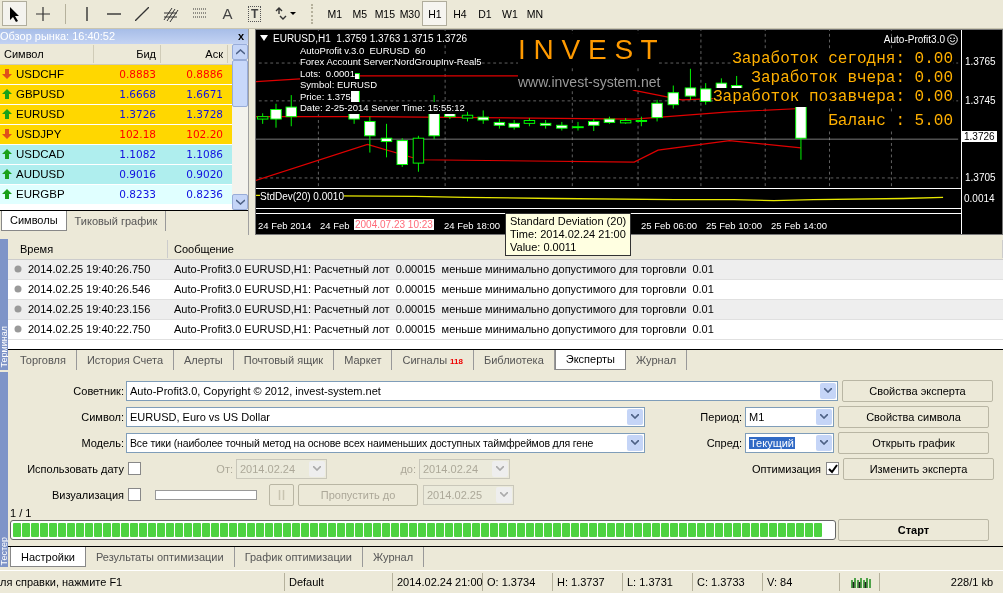  I want to click on time-label: 24 Feb, so click(335, 225).